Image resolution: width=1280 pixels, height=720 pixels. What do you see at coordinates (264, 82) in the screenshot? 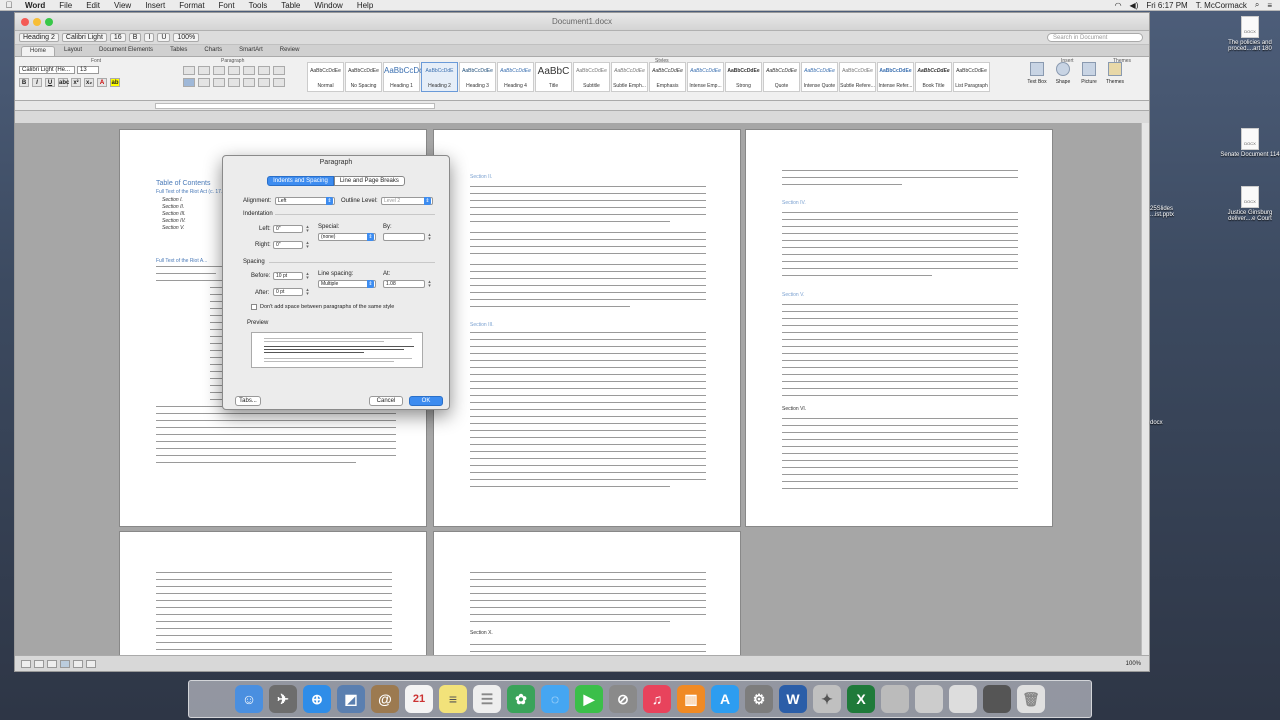
I see `shading-button` at bounding box center [264, 82].